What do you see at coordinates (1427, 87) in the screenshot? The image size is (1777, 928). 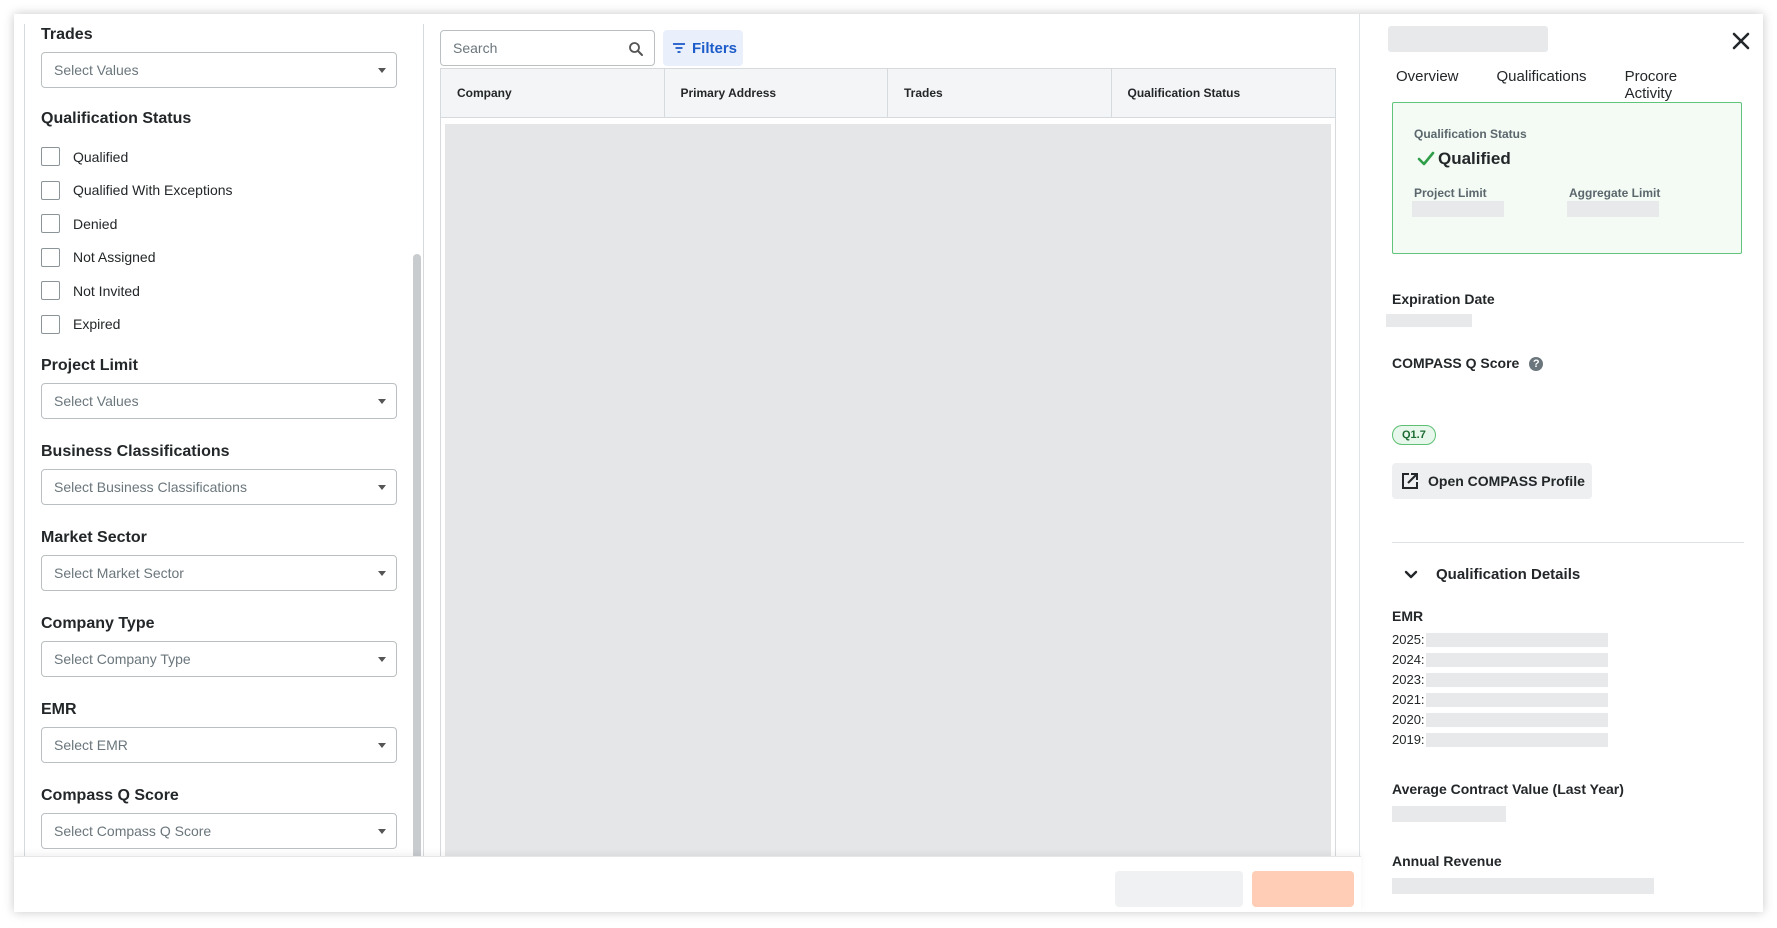 I see `tab-overview: Overview` at bounding box center [1427, 87].